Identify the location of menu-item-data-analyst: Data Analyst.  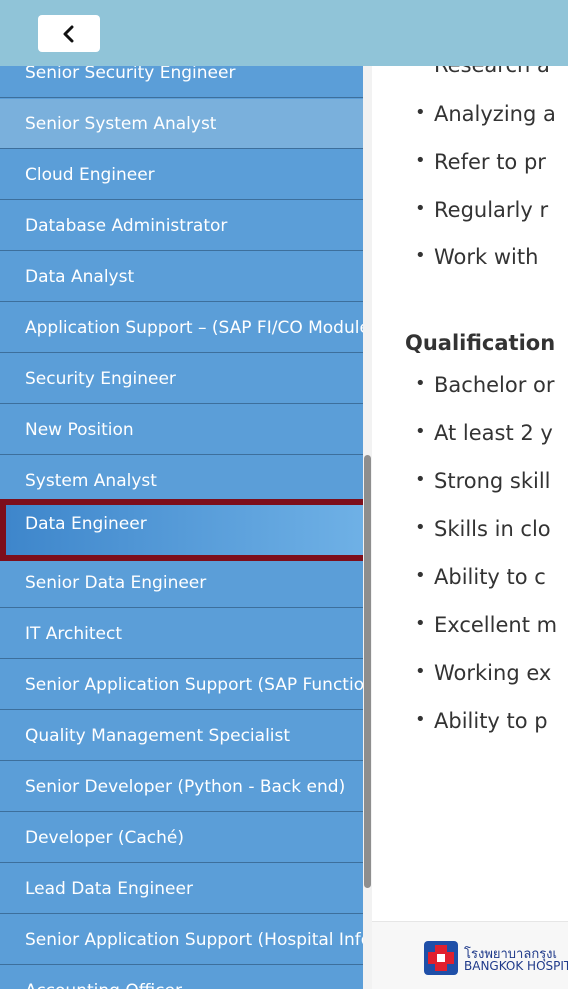
(181, 277).